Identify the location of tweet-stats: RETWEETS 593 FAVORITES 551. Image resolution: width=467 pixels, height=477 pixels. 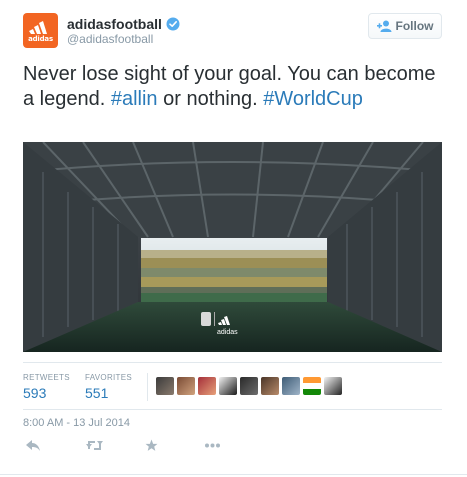
(232, 386).